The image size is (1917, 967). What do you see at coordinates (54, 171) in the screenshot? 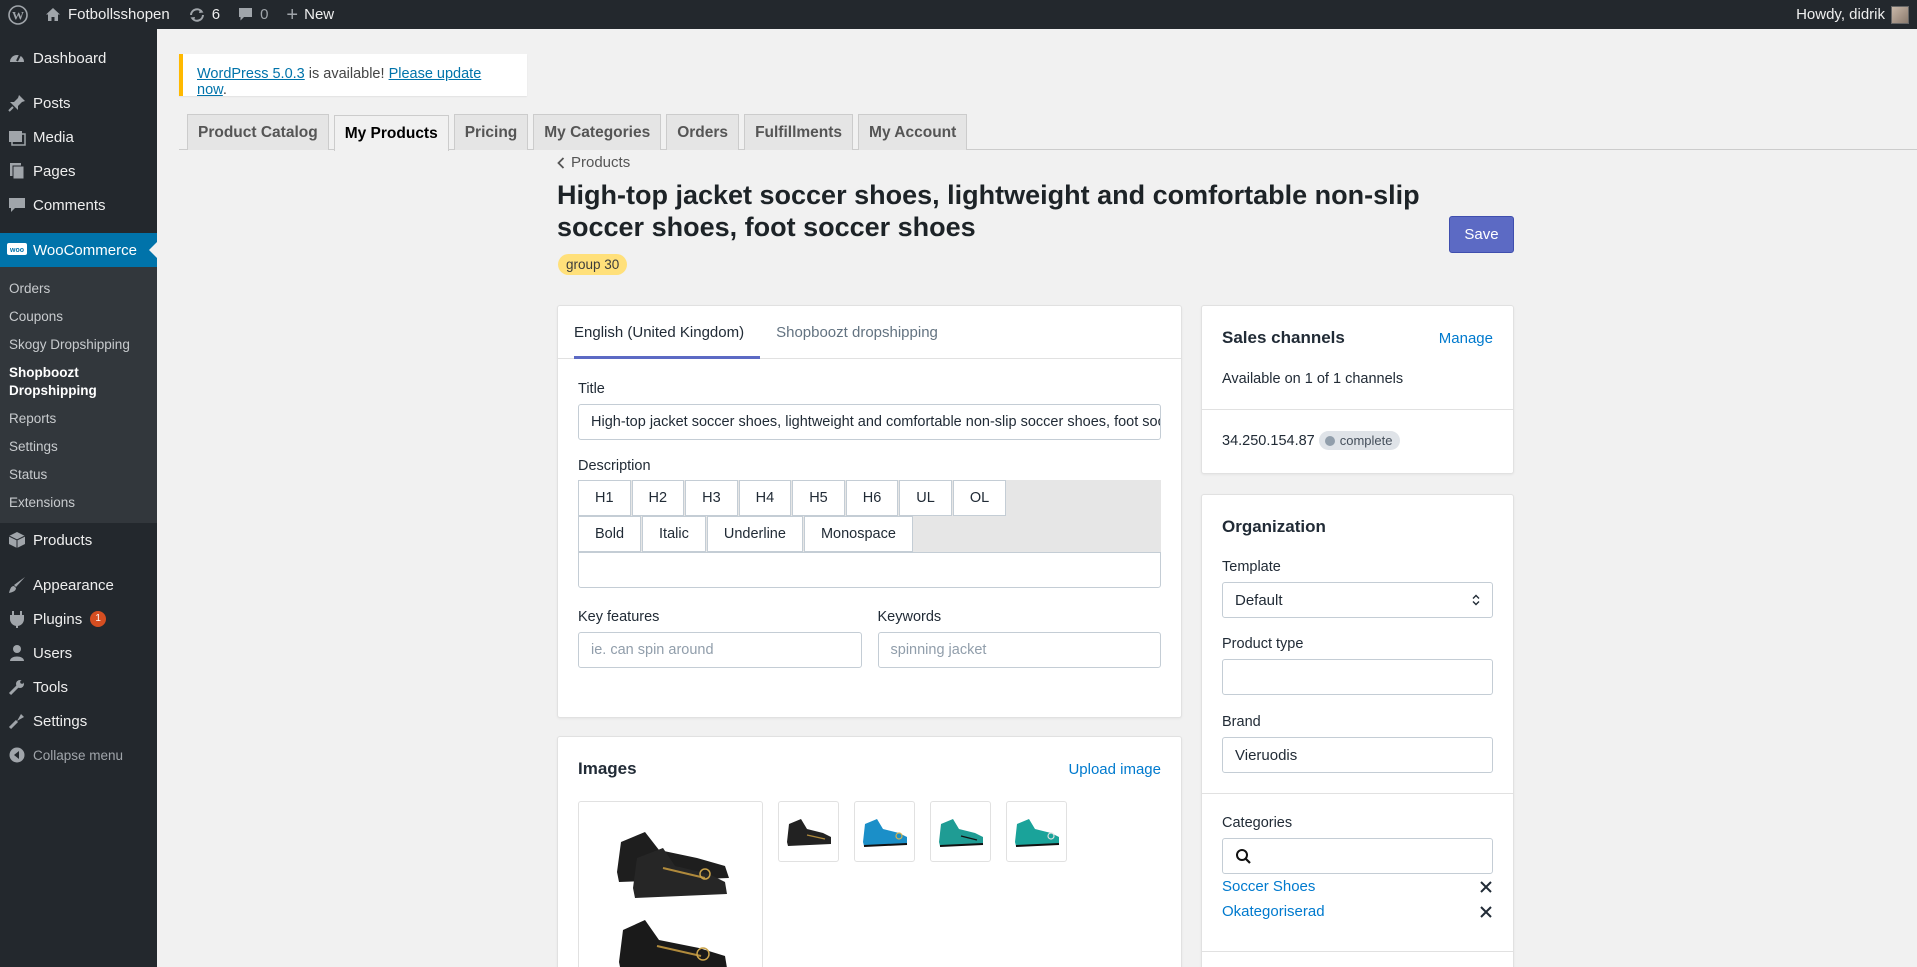
I see `menu-label: Pages` at bounding box center [54, 171].